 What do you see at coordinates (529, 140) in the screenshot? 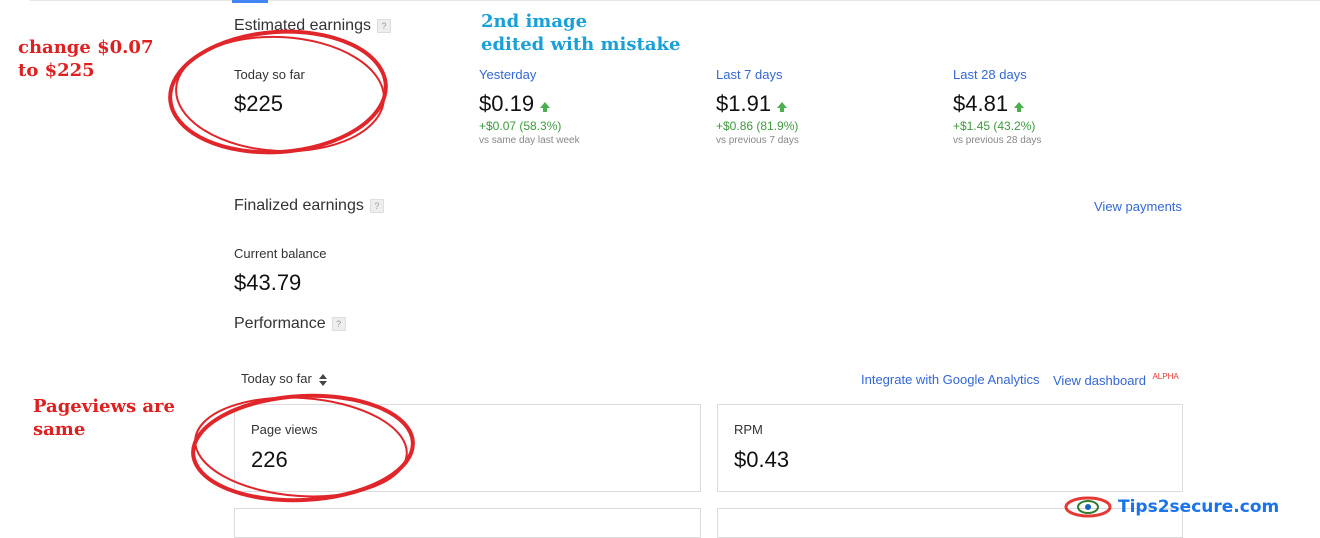
I see `metric-comparison: vs same day last week` at bounding box center [529, 140].